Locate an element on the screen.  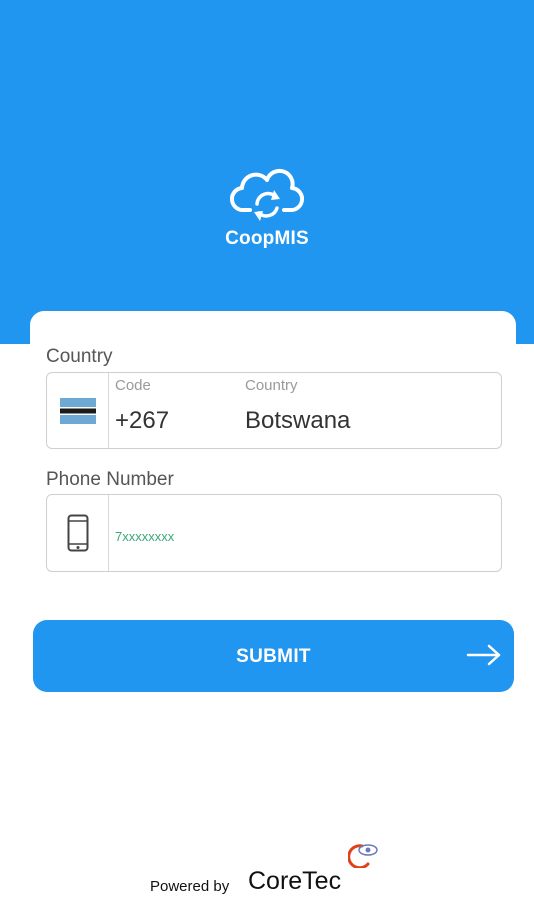
app-brand-name: CoopMIS is located at coordinates (267, 238).